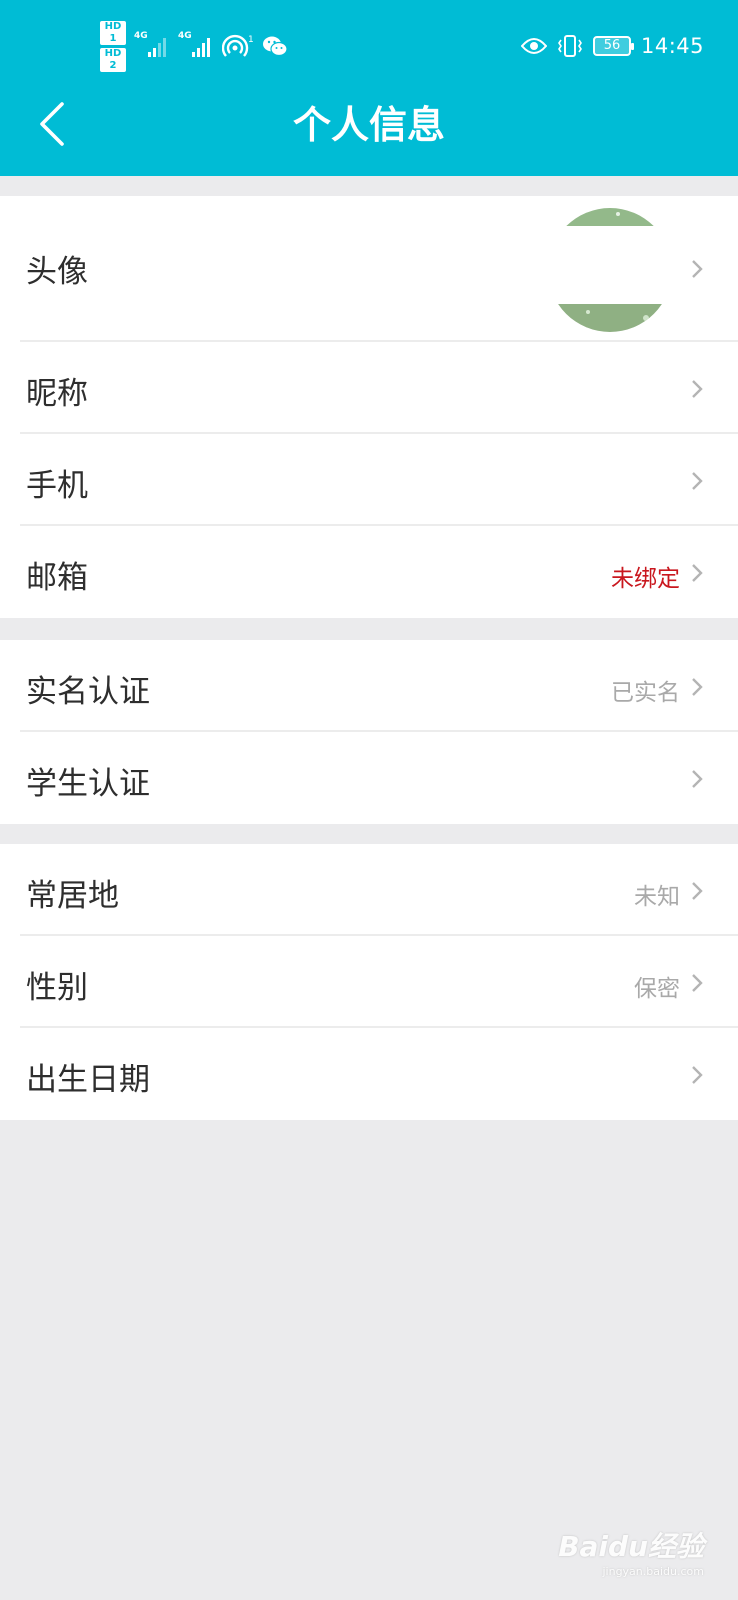 Image resolution: width=738 pixels, height=1600 pixels. I want to click on row-value: 未绑定, so click(645, 579).